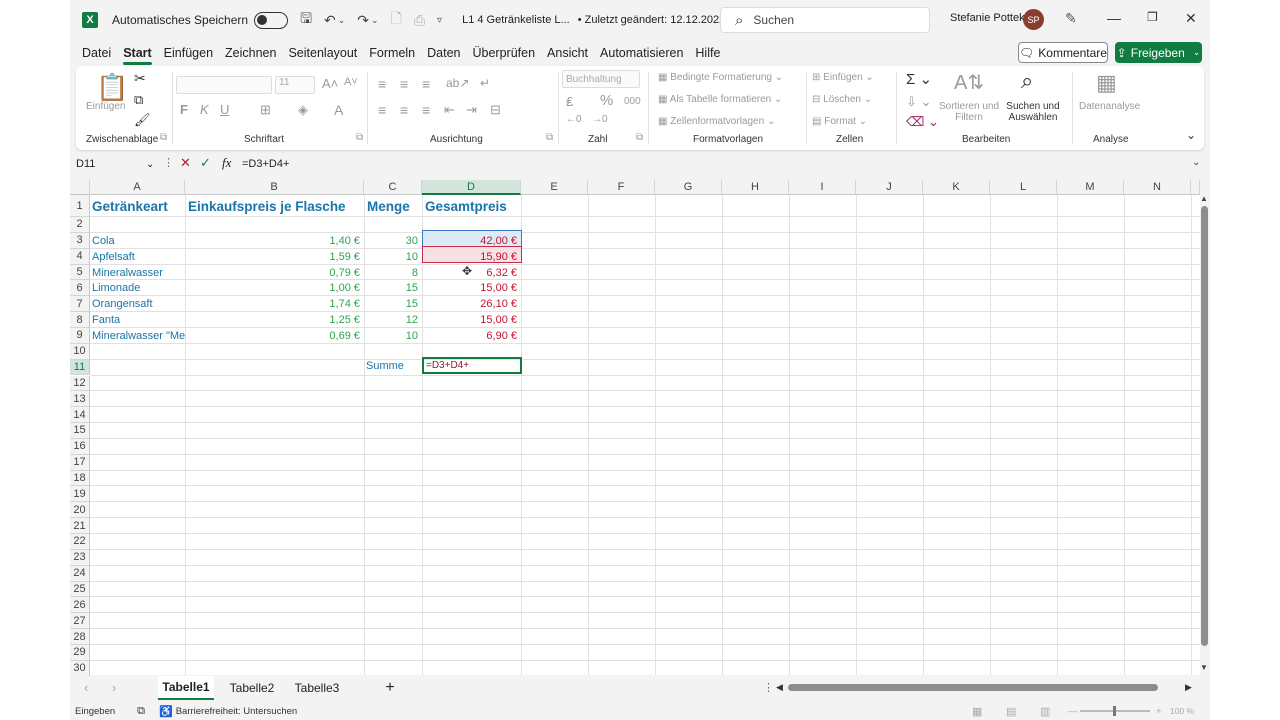  What do you see at coordinates (80, 351) in the screenshot?
I see `row-header-10: 10` at bounding box center [80, 351].